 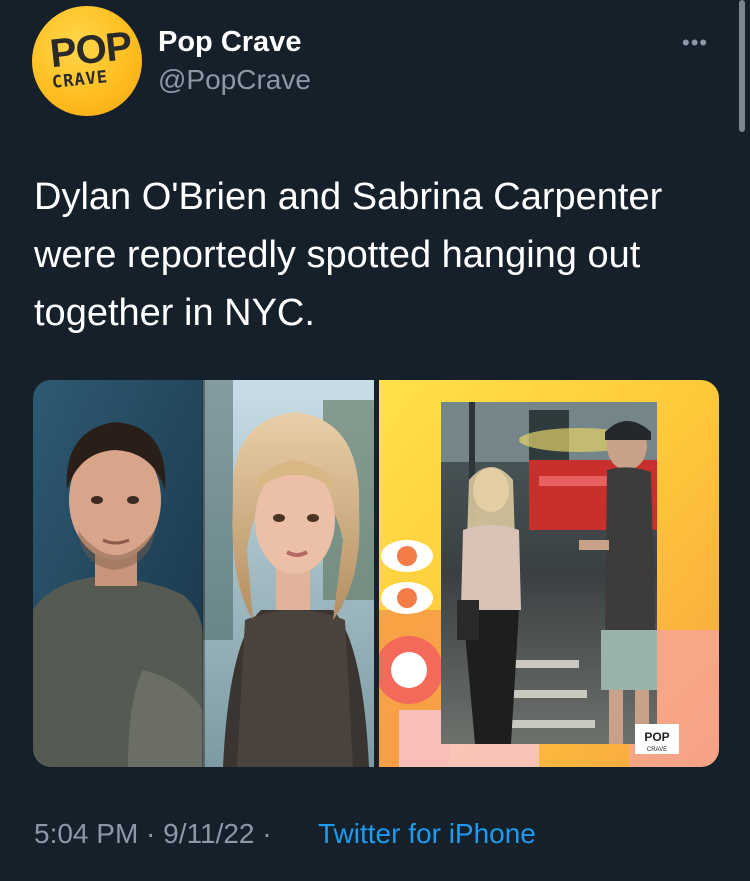 I want to click on watermark-pop: POP, so click(x=656, y=737).